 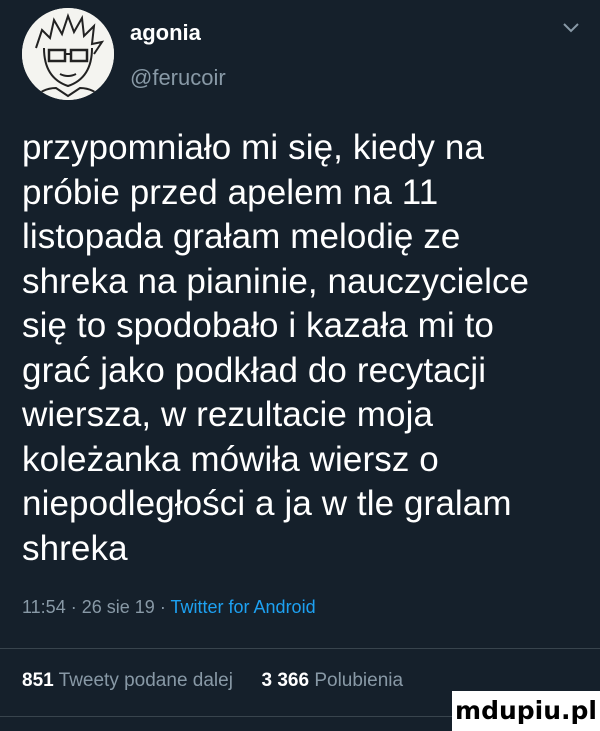 I want to click on tweet-stats: 851 Tweety podane dalej 3 366 Polubienia, so click(x=212, y=681).